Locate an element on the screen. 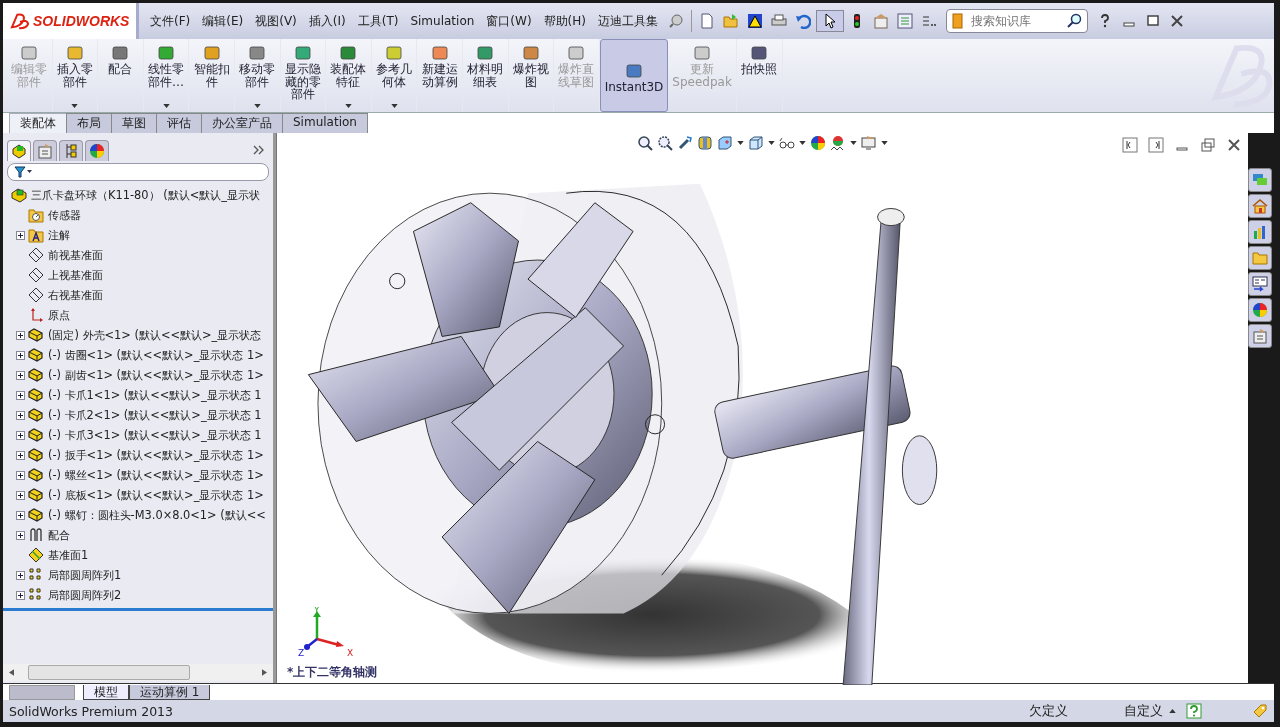 This screenshot has width=1280, height=727. ribbon-button: 拍快照 is located at coordinates (759, 75).